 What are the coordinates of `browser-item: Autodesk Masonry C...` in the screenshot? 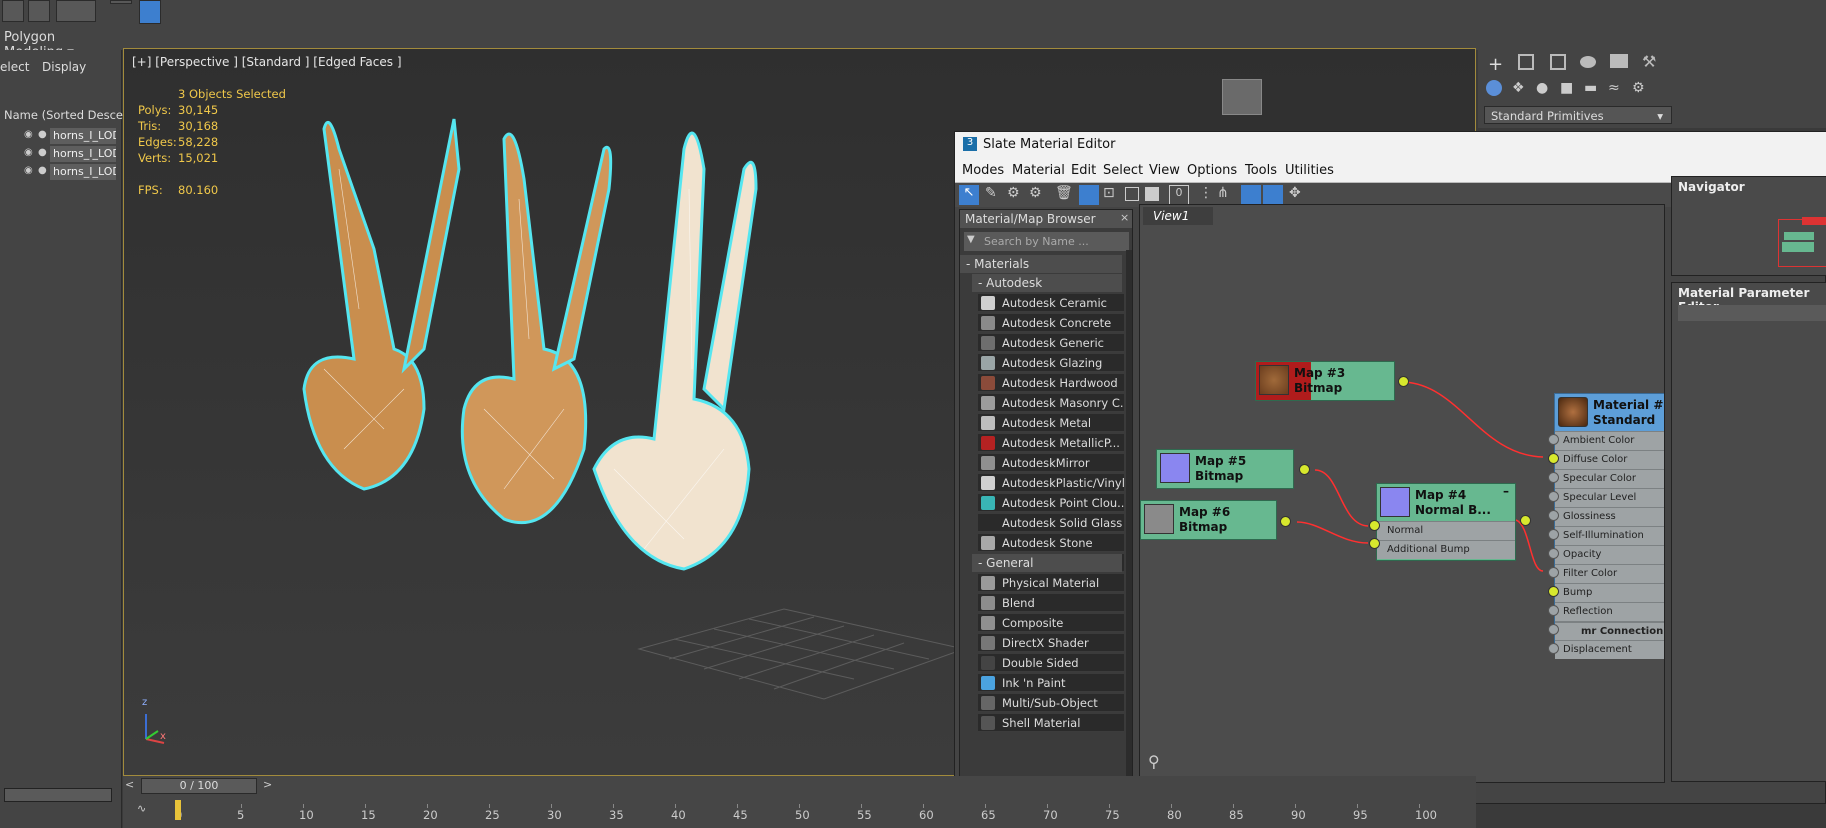 It's located at (1051, 403).